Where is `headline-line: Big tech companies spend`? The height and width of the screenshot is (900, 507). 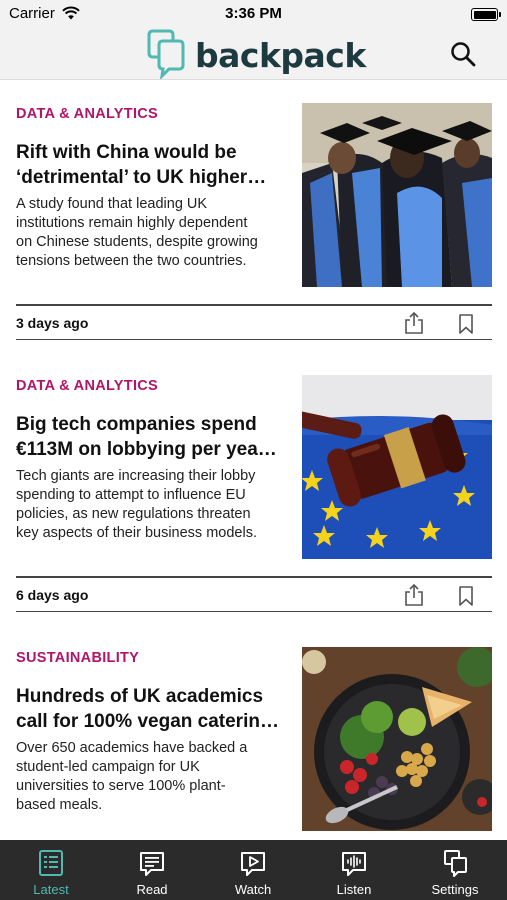
headline-line: Big tech companies spend is located at coordinates (136, 424).